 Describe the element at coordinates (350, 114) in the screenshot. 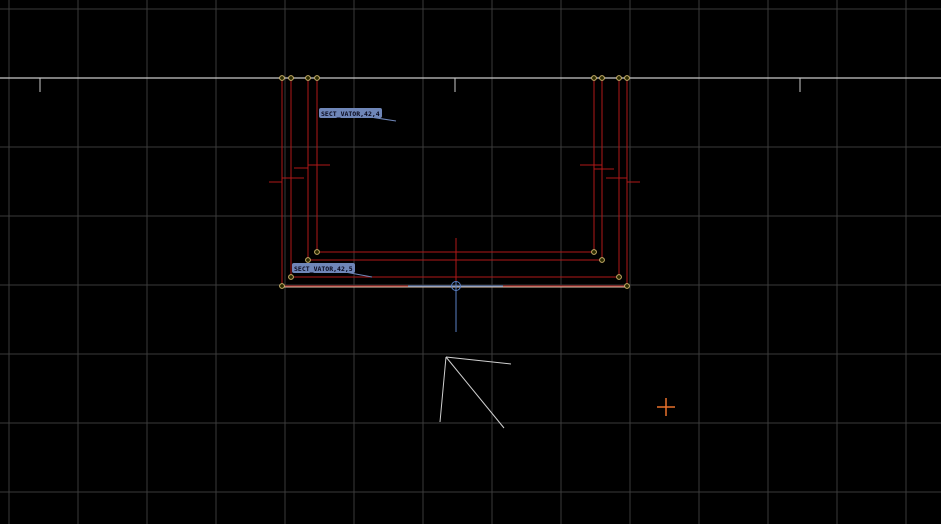

I see `sector-tag-top-label: SECT_VATOR,42,4` at that location.